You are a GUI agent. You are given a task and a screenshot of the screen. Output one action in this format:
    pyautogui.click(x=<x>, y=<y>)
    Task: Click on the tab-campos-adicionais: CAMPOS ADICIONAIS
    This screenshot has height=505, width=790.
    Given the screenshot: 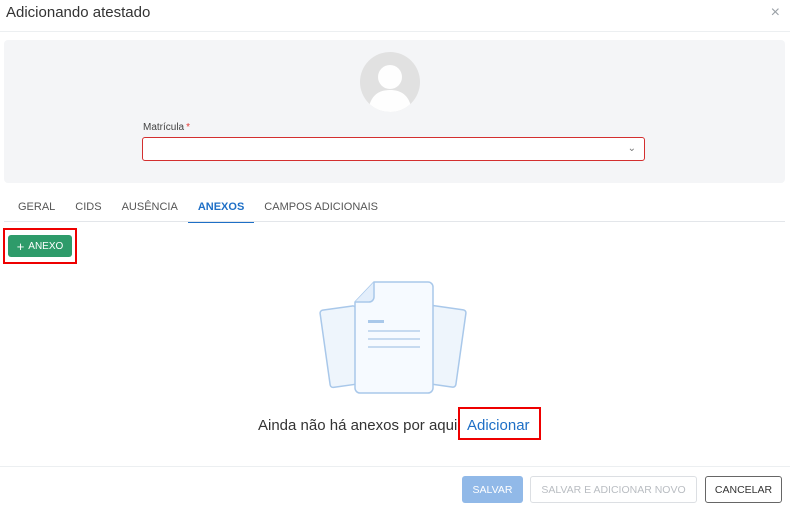 What is the action you would take?
    pyautogui.click(x=321, y=208)
    